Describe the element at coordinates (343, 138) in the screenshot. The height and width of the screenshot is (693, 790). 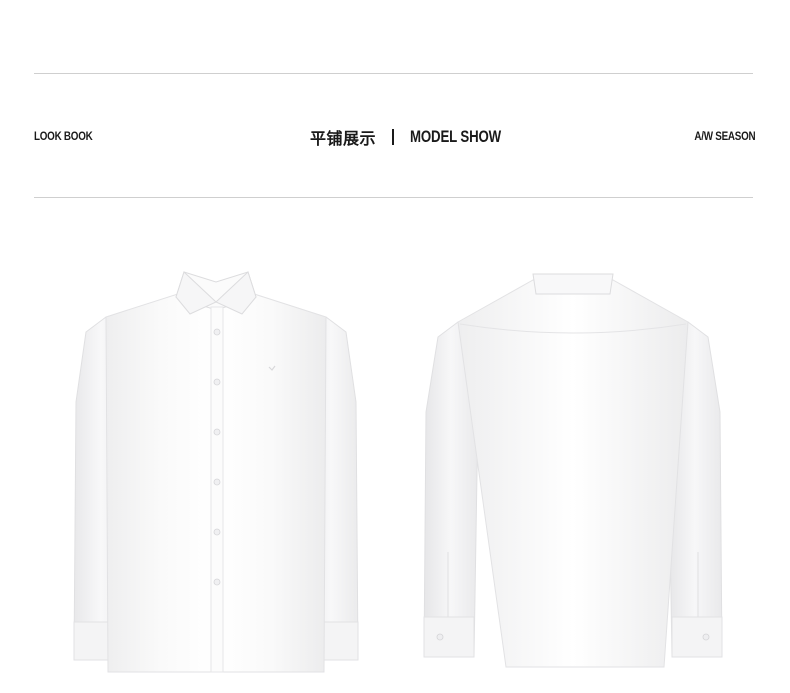
I see `title-chinese: 平铺展示` at that location.